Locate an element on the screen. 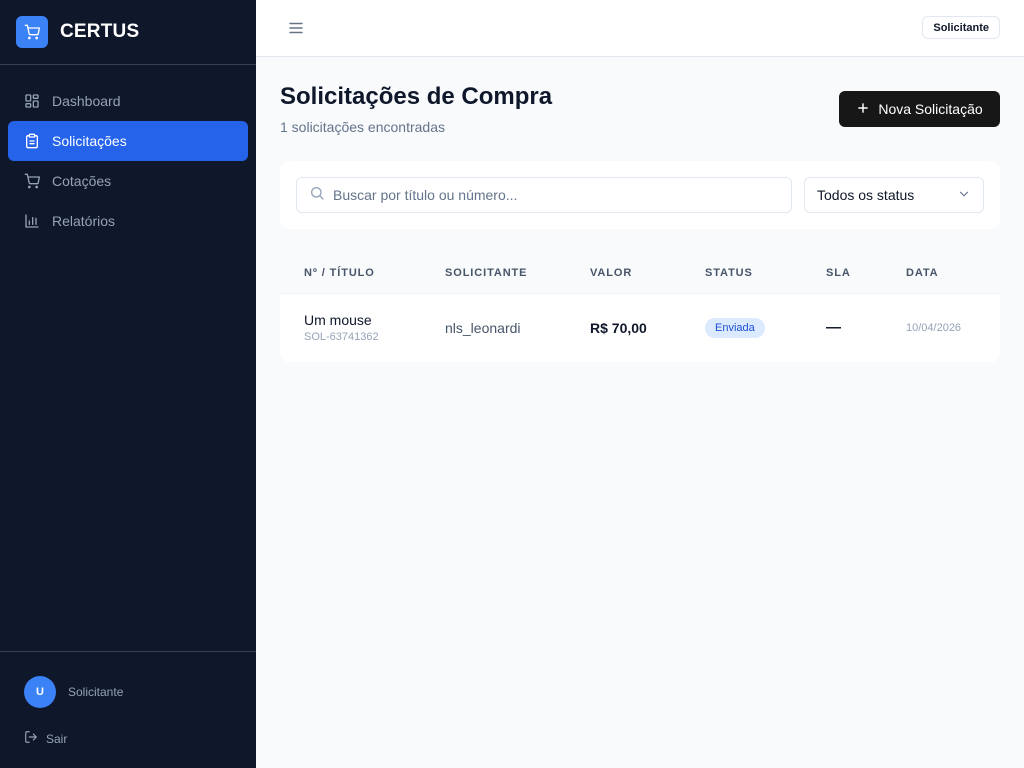 This screenshot has height=768, width=1024. user-info: U Solicitante is located at coordinates (73, 692).